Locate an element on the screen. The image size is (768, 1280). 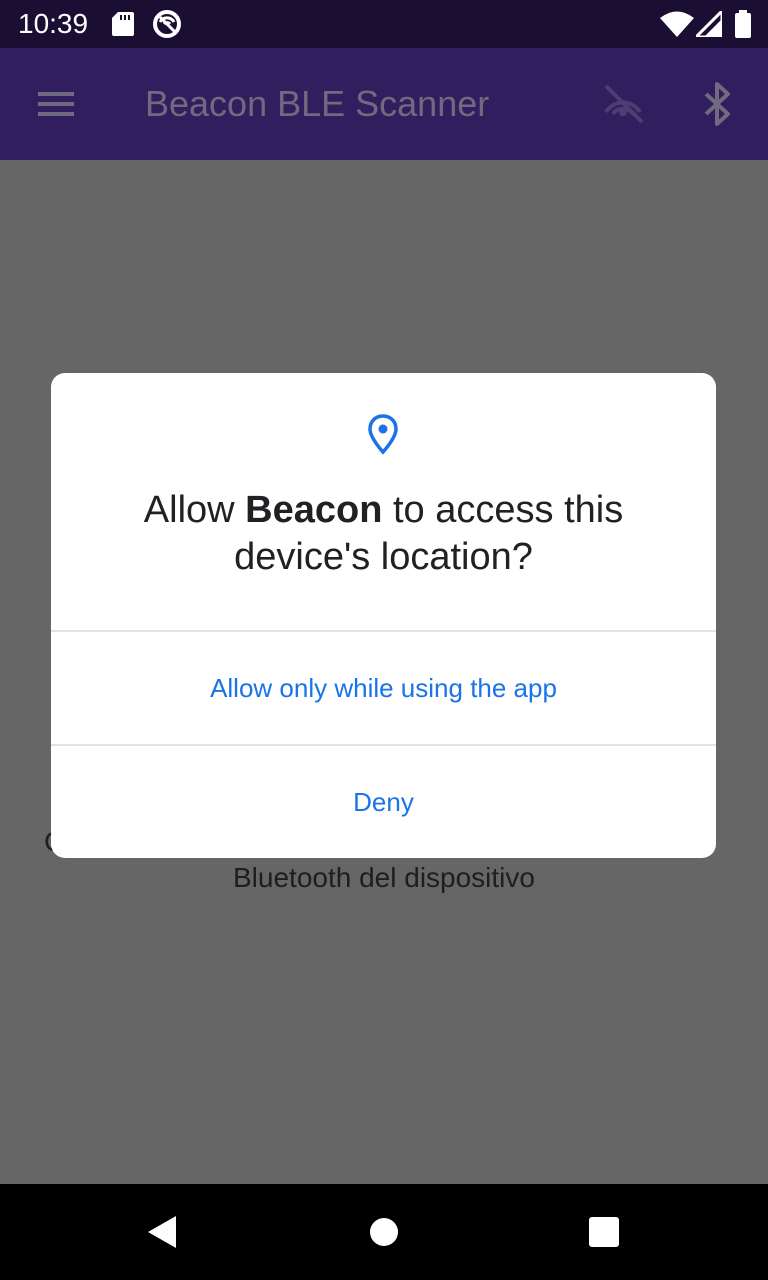
deny-button: Deny is located at coordinates (383, 802).